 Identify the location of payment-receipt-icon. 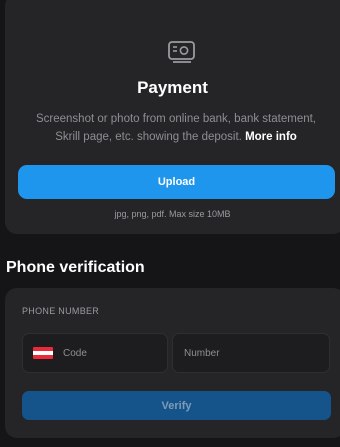
(181, 52).